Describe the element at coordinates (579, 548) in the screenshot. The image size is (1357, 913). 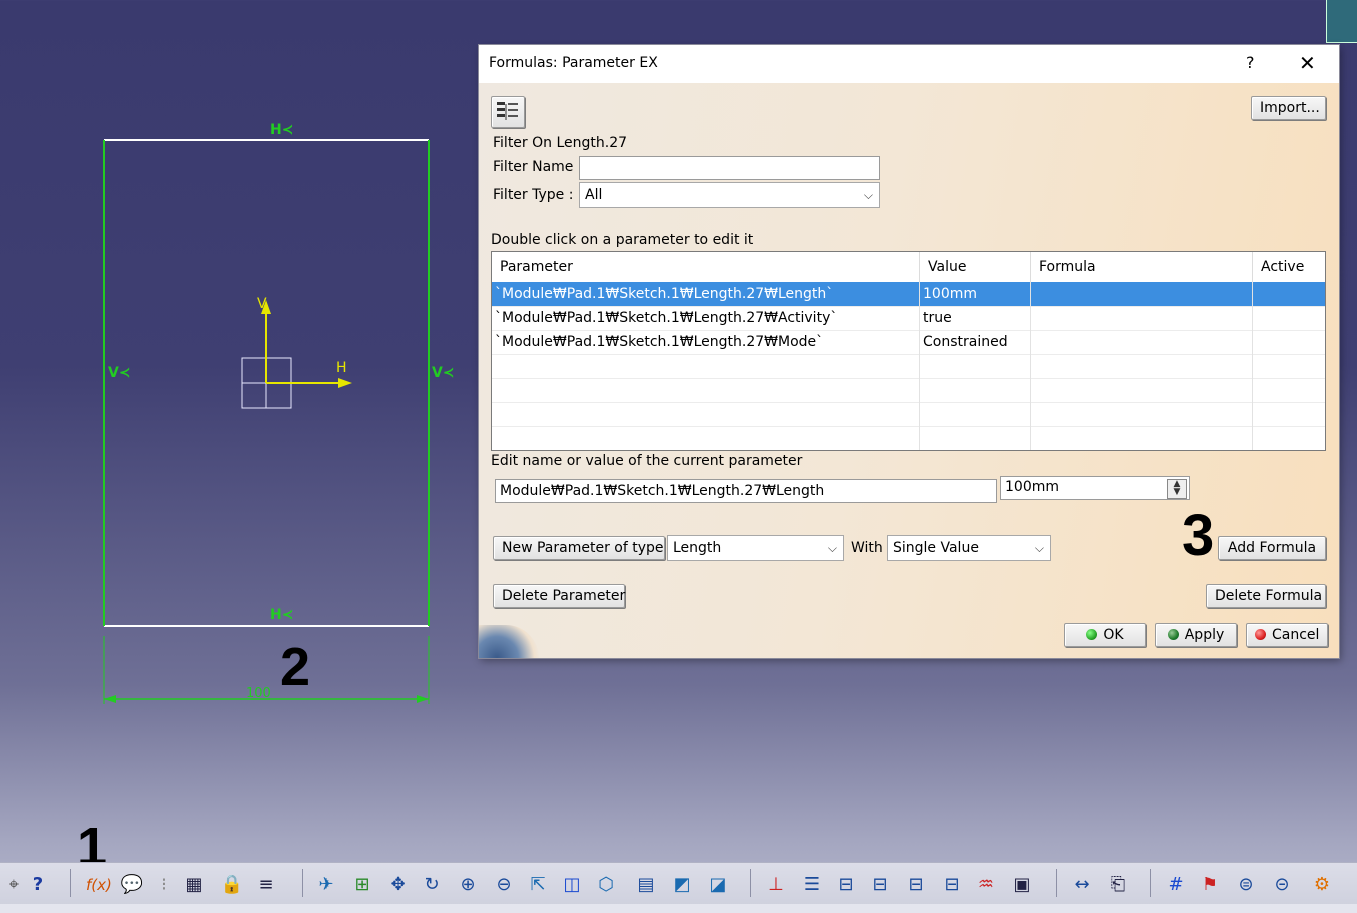
I see `new-parameter-button: New Parameter of type` at that location.